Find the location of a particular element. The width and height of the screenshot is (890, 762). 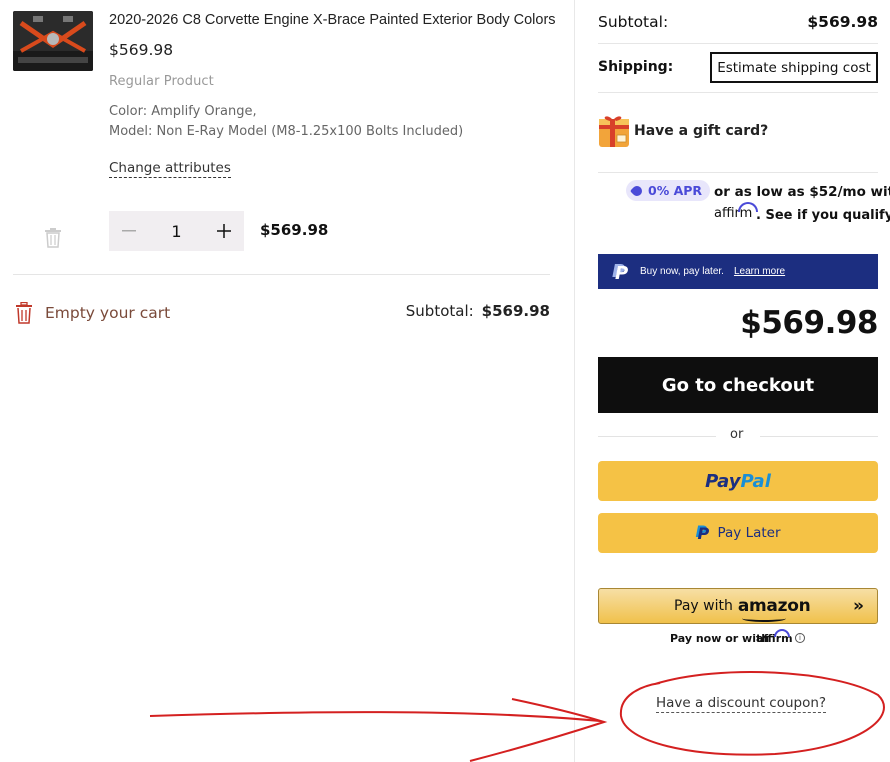

paypal-pay-later-banner: P P Buy now, pay later. Learn more is located at coordinates (738, 271).